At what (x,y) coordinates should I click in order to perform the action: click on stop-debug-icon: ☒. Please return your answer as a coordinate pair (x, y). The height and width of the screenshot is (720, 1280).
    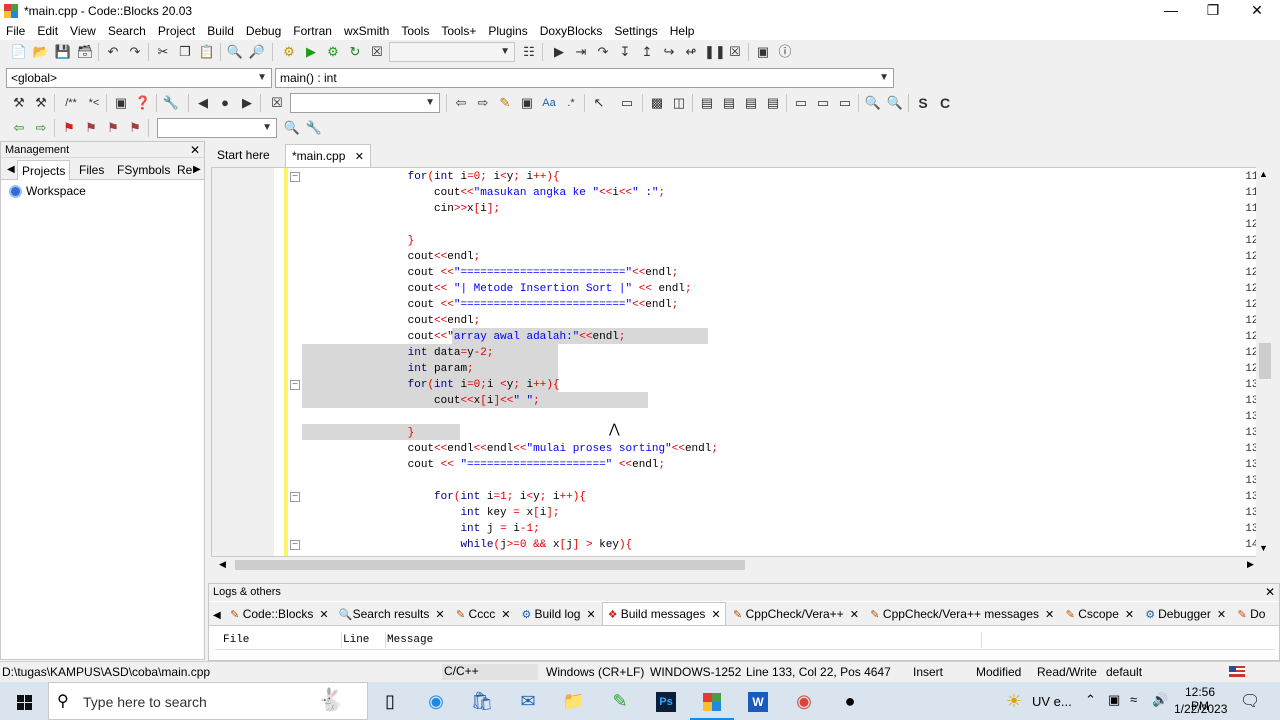
    Looking at the image, I should click on (735, 52).